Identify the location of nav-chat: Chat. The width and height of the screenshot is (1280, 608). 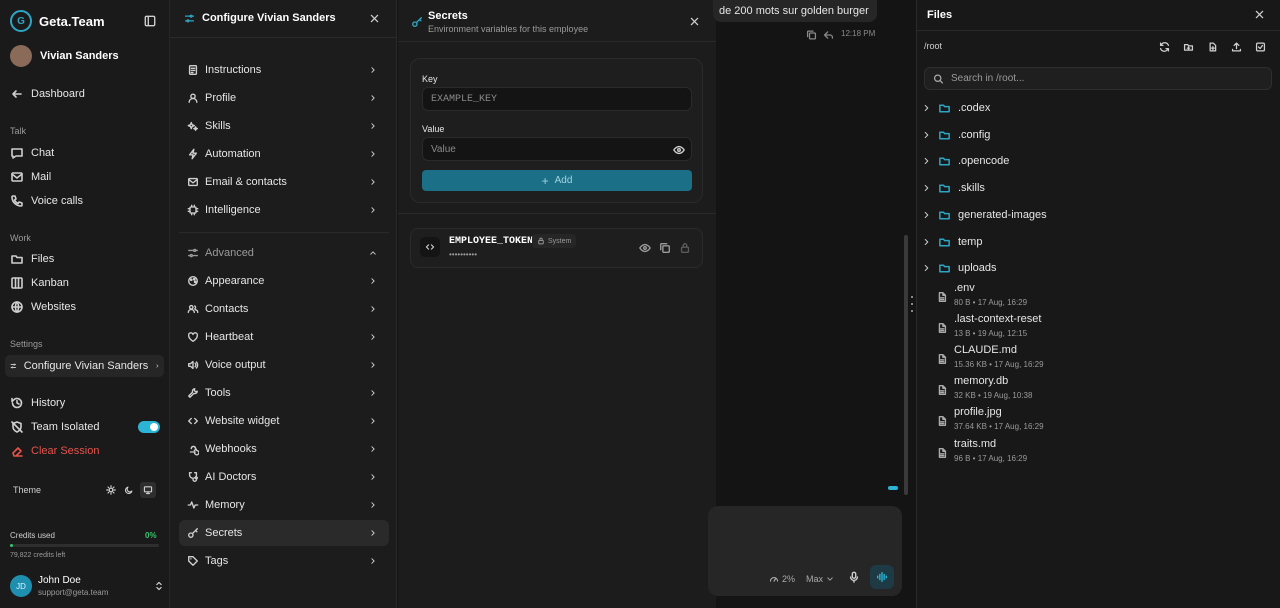
(85, 153).